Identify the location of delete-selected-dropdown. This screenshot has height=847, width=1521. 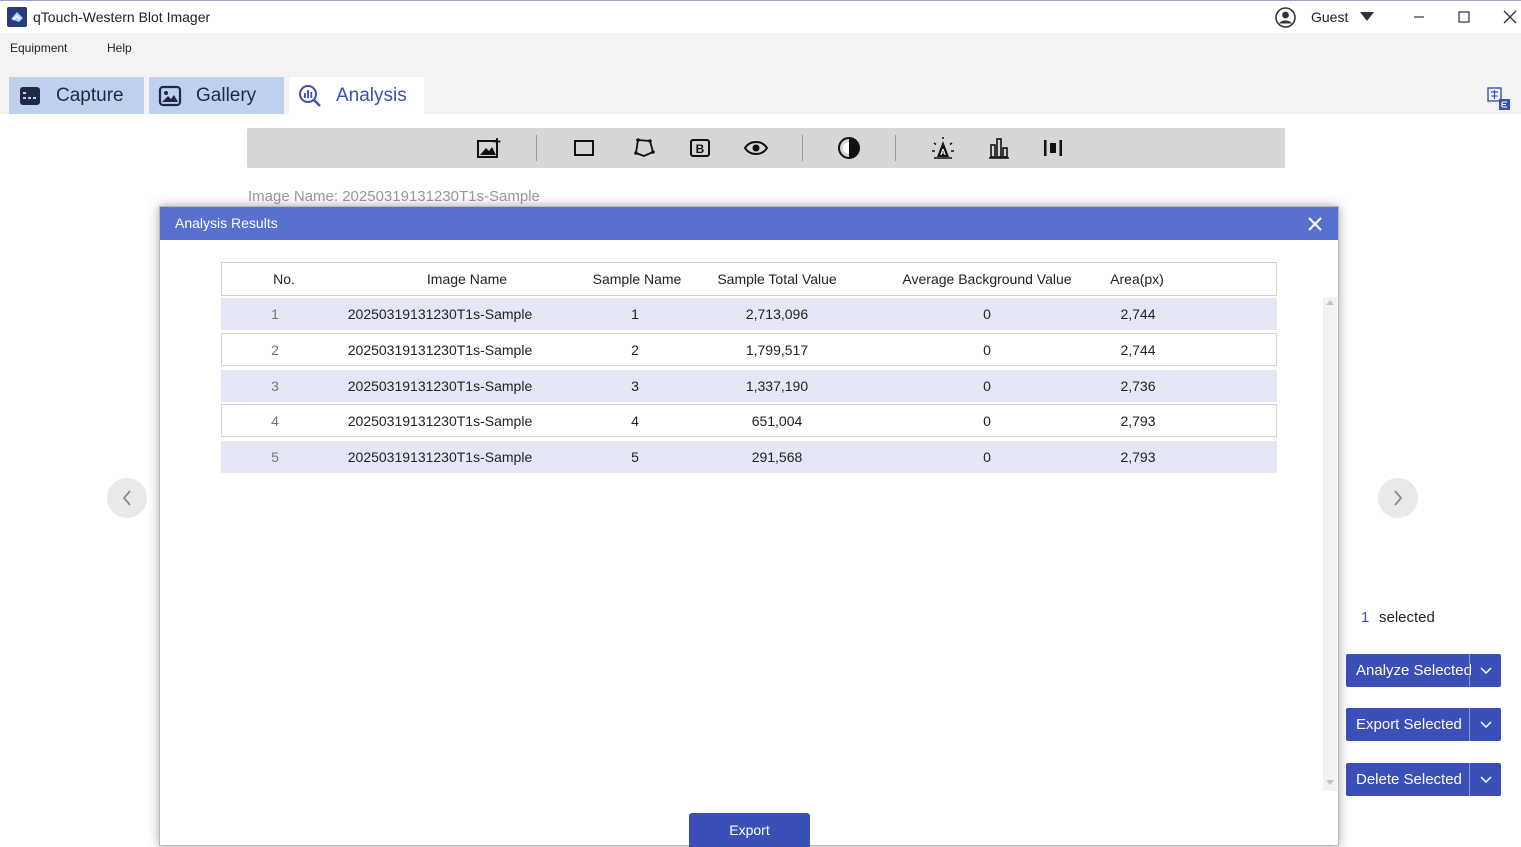
(1485, 779).